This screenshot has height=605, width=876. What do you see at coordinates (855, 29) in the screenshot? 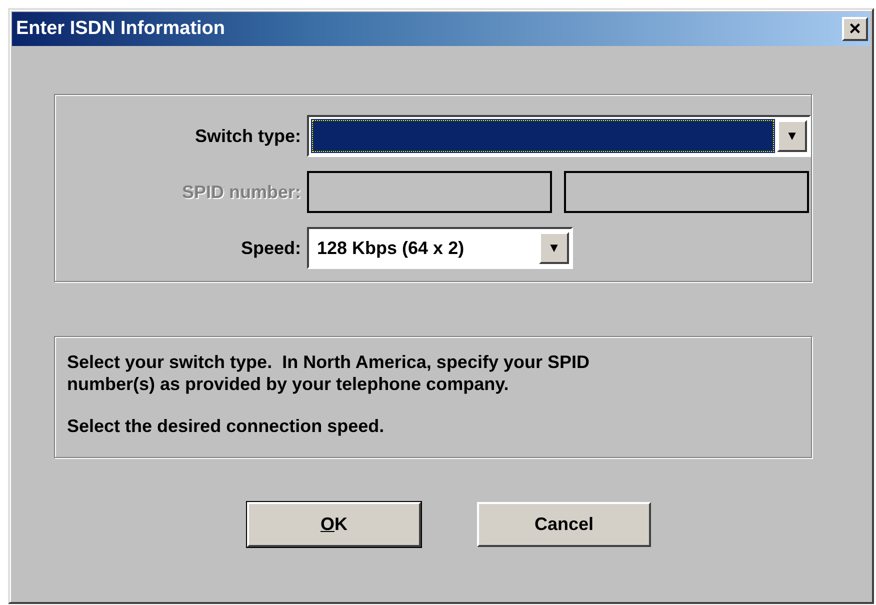
I see `close-button: ×` at bounding box center [855, 29].